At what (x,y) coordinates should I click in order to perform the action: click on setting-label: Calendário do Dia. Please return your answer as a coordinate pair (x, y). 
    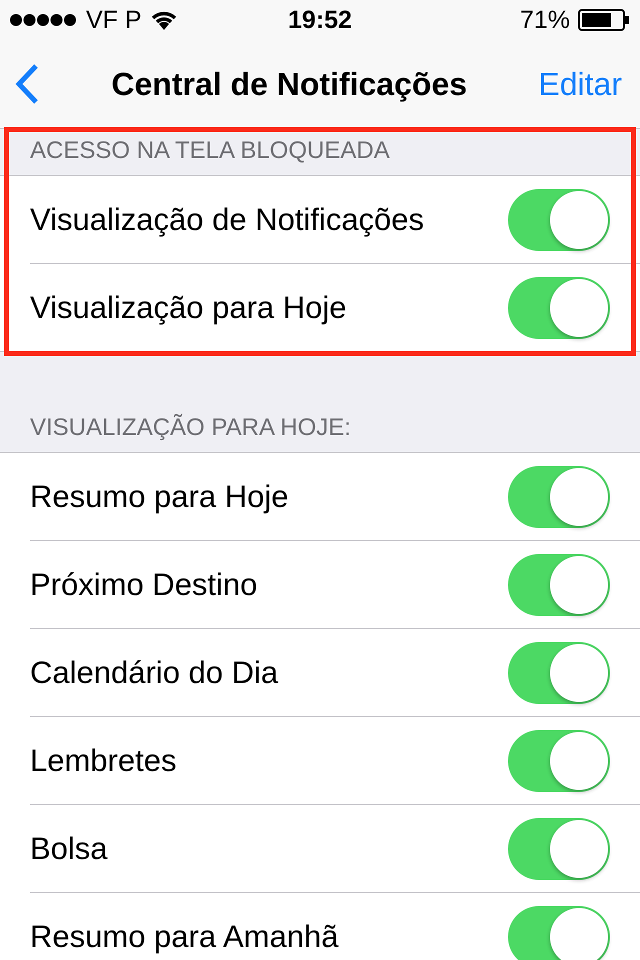
    Looking at the image, I should click on (154, 672).